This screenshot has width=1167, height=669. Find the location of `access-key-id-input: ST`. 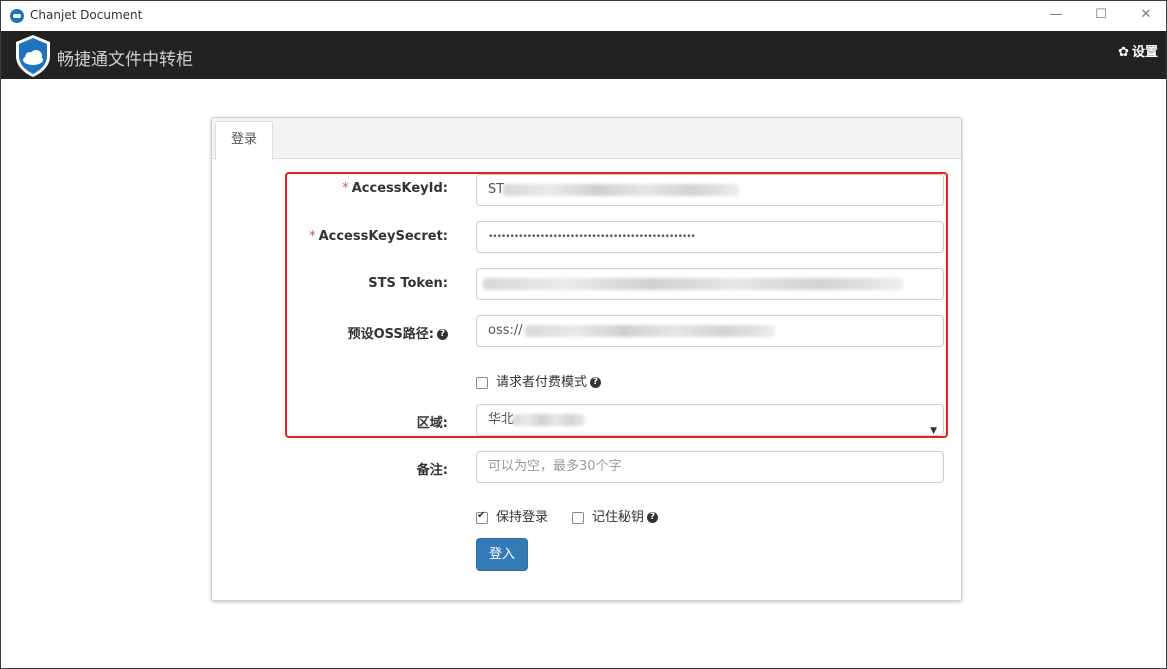

access-key-id-input: ST is located at coordinates (710, 190).